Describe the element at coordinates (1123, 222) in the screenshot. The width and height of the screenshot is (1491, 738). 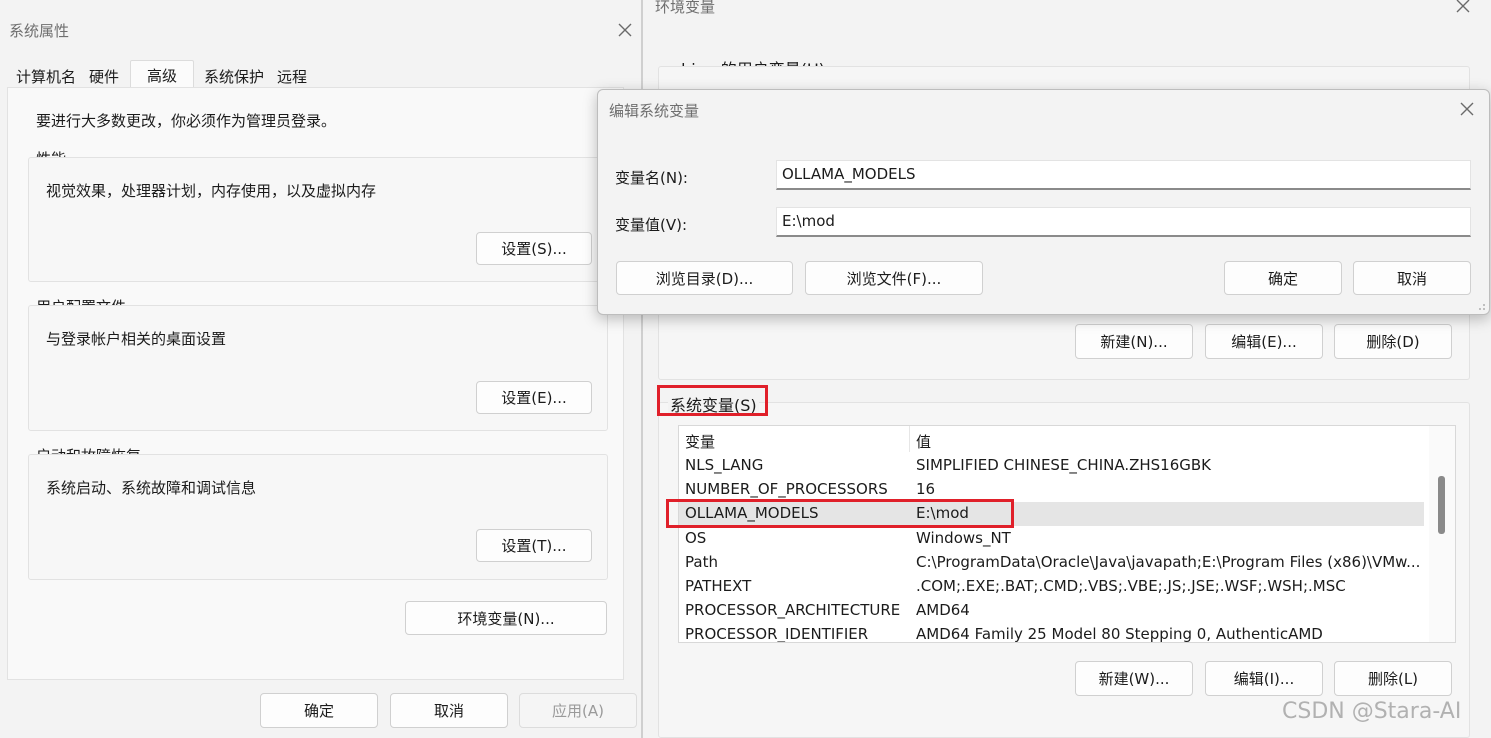
I see `variable-value-input: E:\mod` at that location.